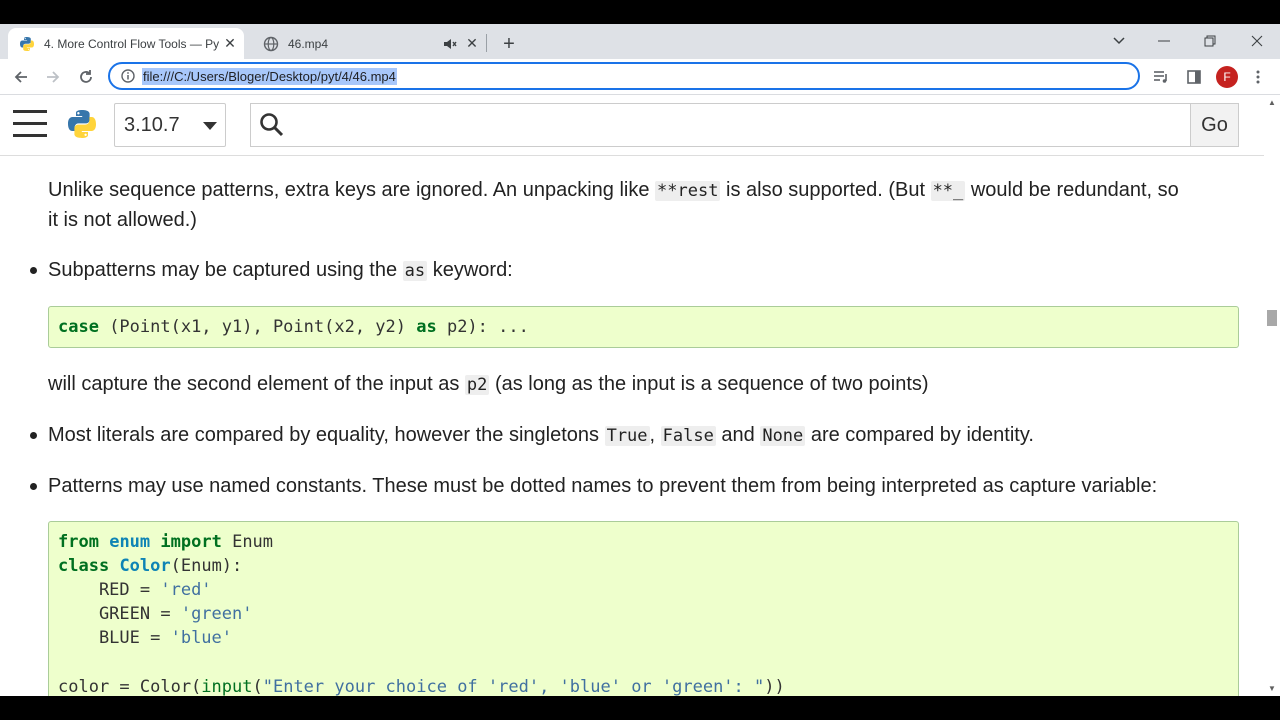 The image size is (1280, 720). What do you see at coordinates (1164, 41) in the screenshot?
I see `minimize-icon` at bounding box center [1164, 41].